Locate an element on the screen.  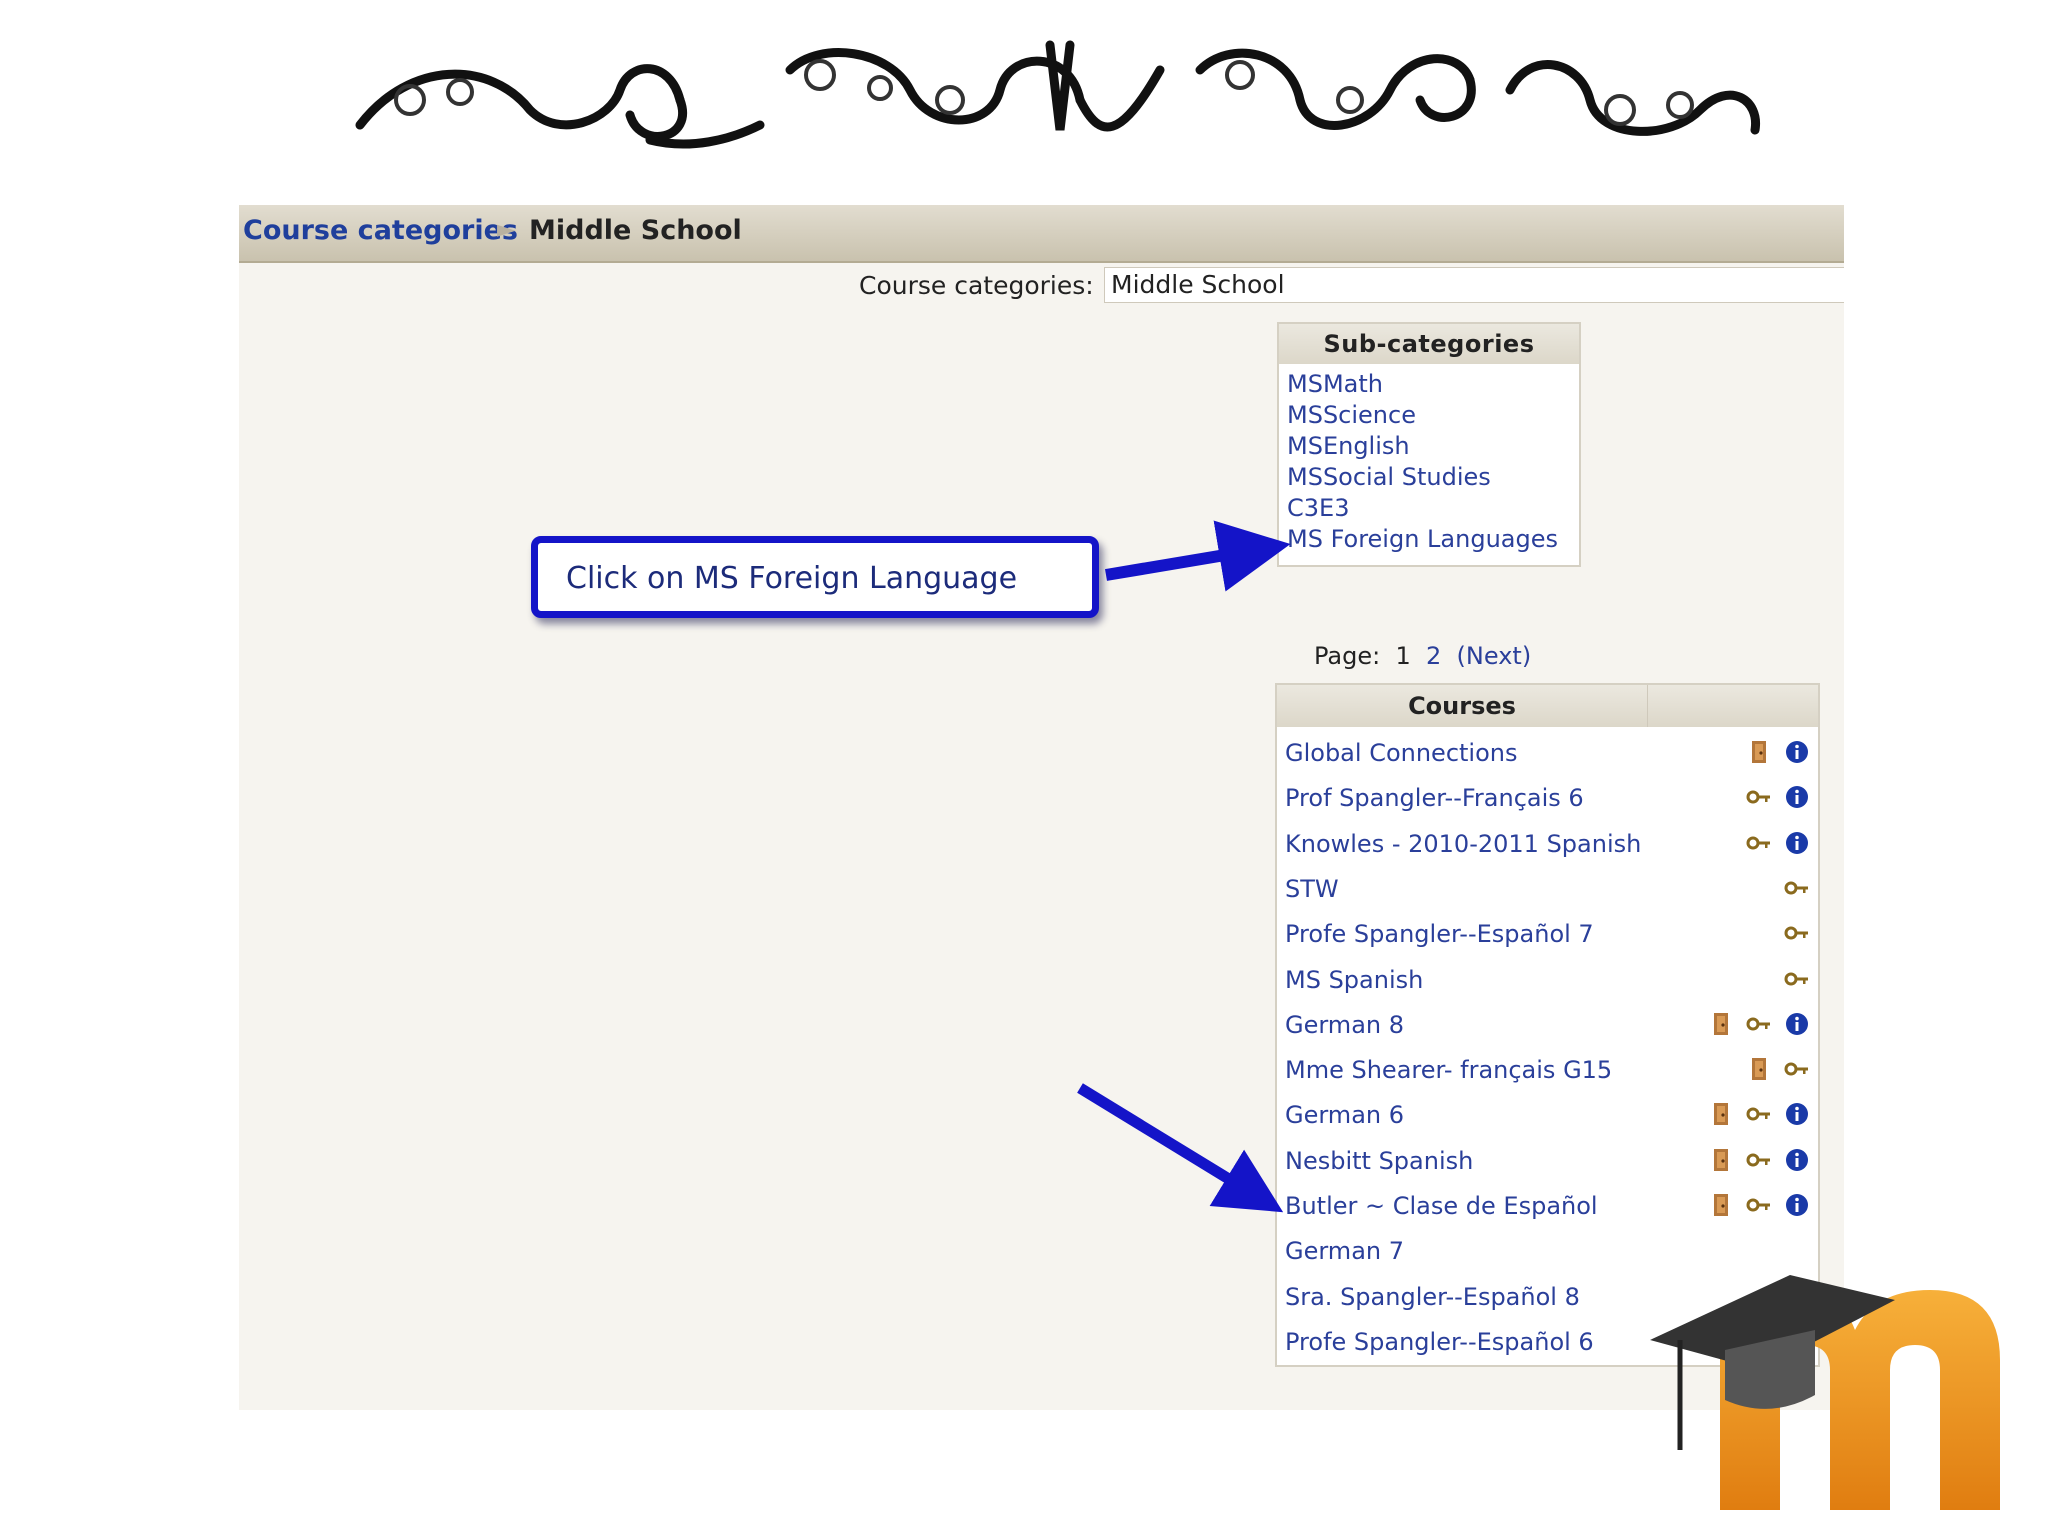
course-link: Mme Shearer- français G15 is located at coordinates (1448, 1070).